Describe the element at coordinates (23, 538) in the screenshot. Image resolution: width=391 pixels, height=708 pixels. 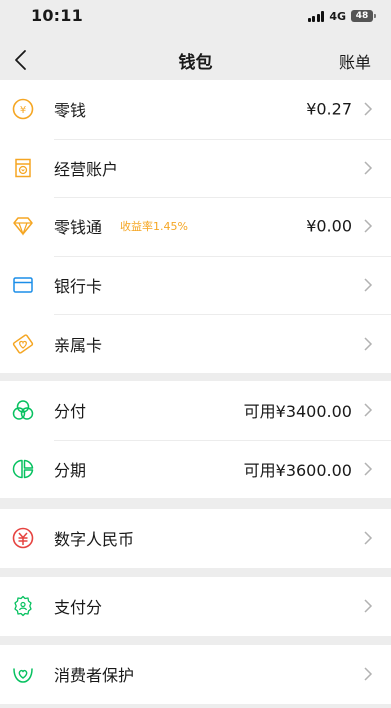
I see `digital-rmb-icon` at that location.